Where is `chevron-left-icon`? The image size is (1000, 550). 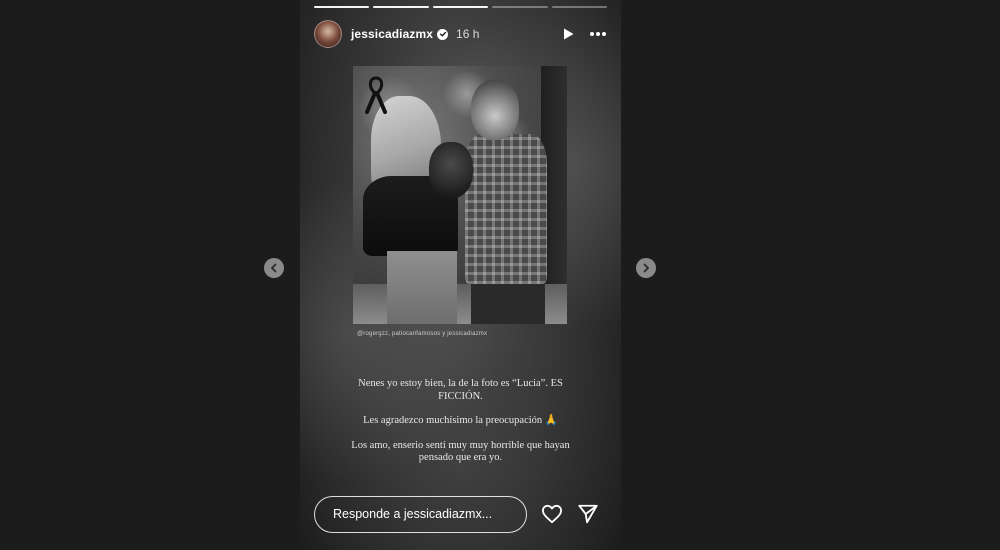 chevron-left-icon is located at coordinates (274, 268).